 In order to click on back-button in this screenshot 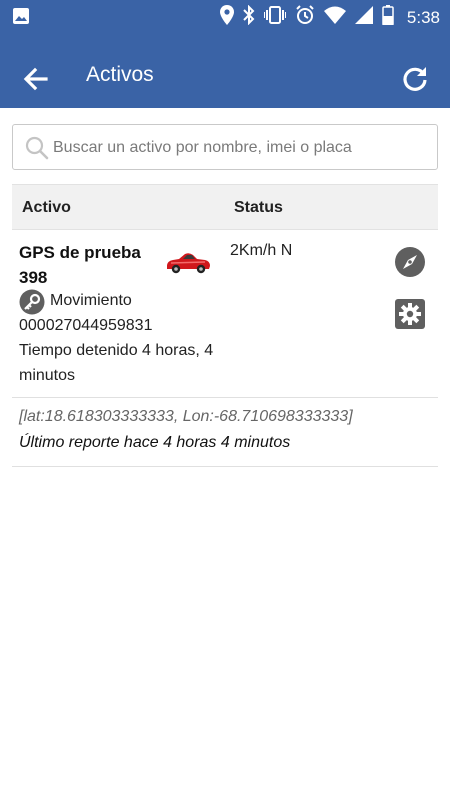, I will do `click(35, 79)`.